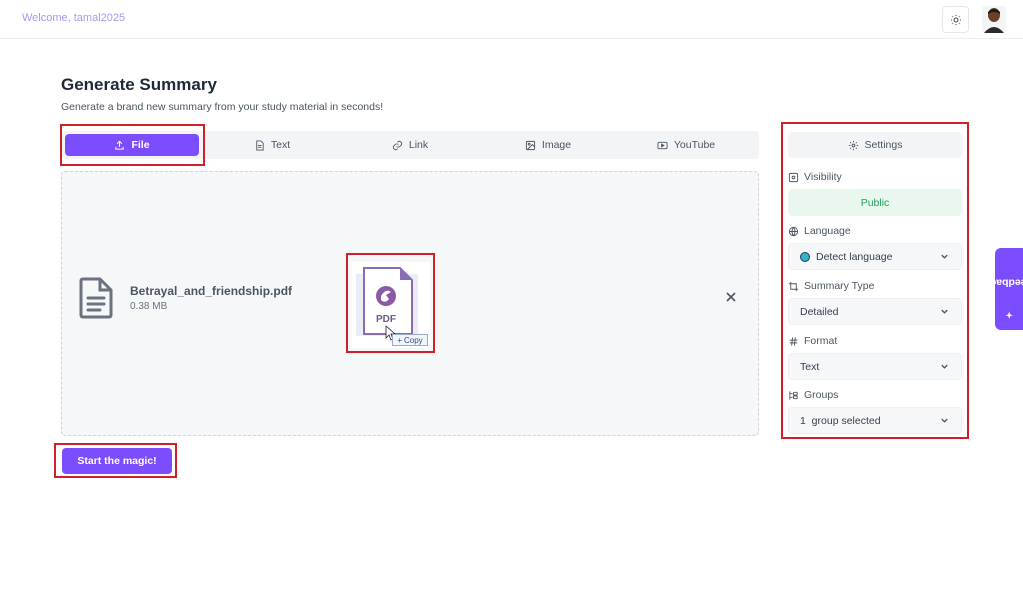 The height and width of the screenshot is (610, 1023). I want to click on uploaded-file-name: Betrayal_and_friendship.pdf, so click(211, 291).